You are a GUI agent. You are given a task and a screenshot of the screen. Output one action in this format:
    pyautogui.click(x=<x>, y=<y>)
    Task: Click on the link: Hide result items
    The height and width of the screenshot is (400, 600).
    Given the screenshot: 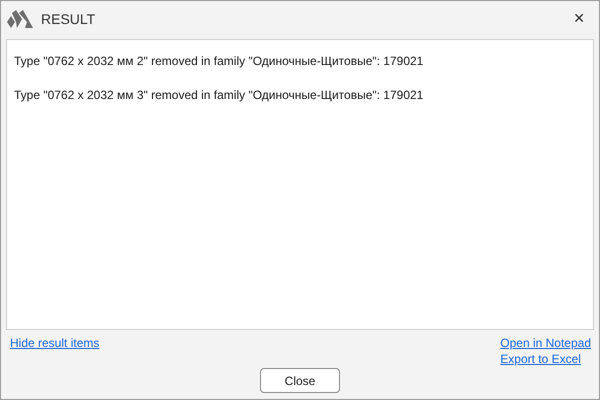 What is the action you would take?
    pyautogui.click(x=55, y=343)
    